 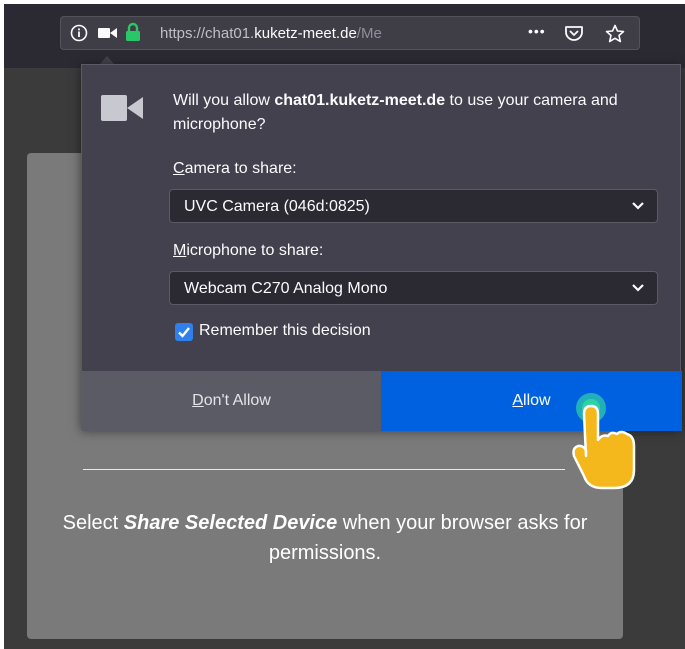 What do you see at coordinates (604, 441) in the screenshot?
I see `pointing-hand-cursor-icon` at bounding box center [604, 441].